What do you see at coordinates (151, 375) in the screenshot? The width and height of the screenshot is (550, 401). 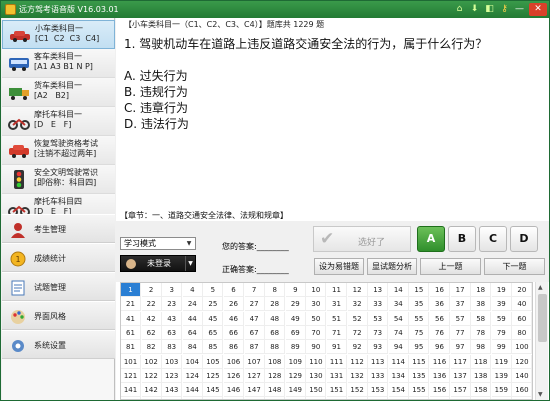 I see `question-number-cell: 122` at bounding box center [151, 375].